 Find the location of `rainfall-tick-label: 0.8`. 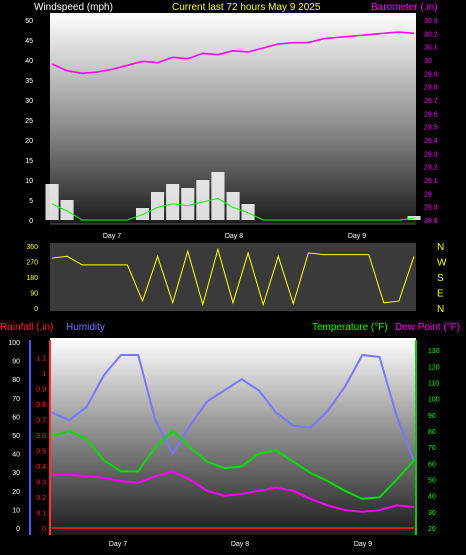

rainfall-tick-label: 0.8 is located at coordinates (41, 405).